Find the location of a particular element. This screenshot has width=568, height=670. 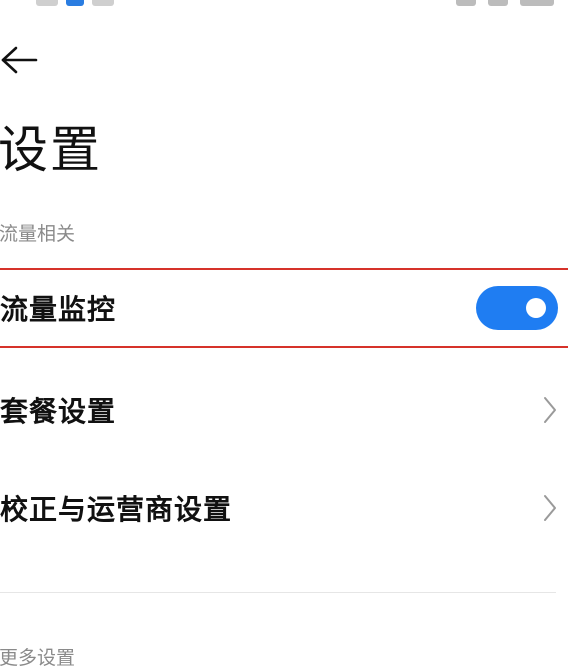

calibration-carrier-row: 校正与运营商设置 is located at coordinates (284, 508).